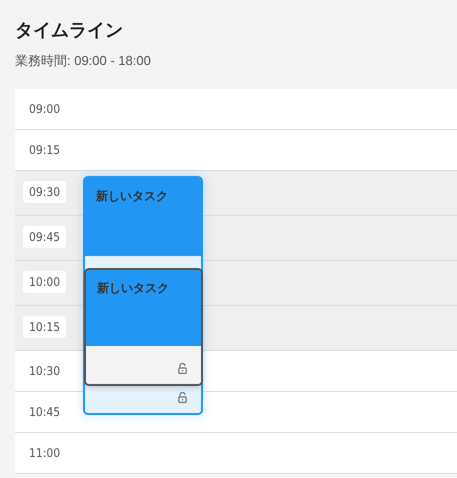 The image size is (457, 478). What do you see at coordinates (45, 412) in the screenshot?
I see `time-label: 10:45` at bounding box center [45, 412].